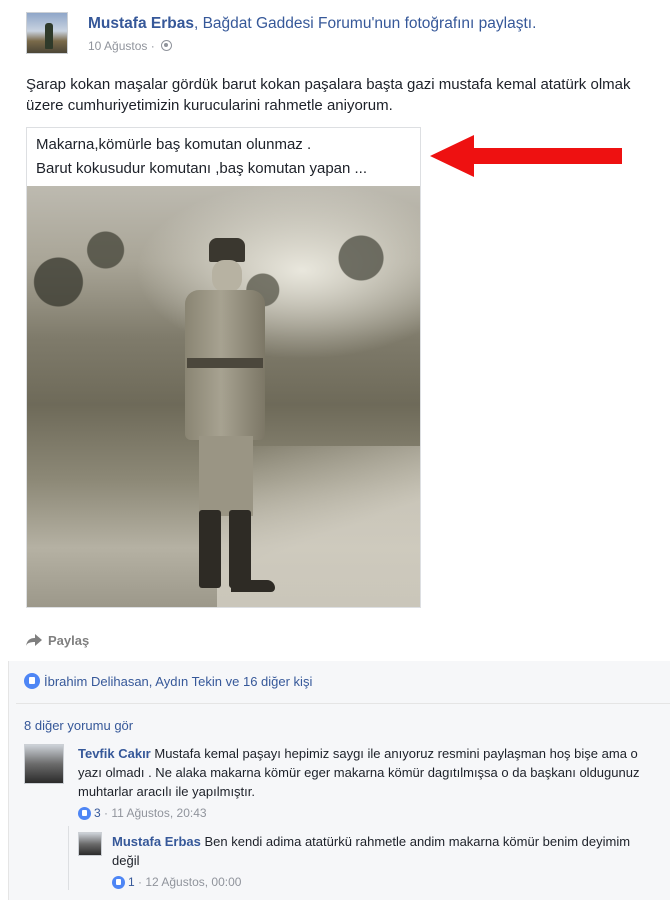 The height and width of the screenshot is (900, 670). Describe the element at coordinates (44, 764) in the screenshot. I see `commenter-avatar` at that location.